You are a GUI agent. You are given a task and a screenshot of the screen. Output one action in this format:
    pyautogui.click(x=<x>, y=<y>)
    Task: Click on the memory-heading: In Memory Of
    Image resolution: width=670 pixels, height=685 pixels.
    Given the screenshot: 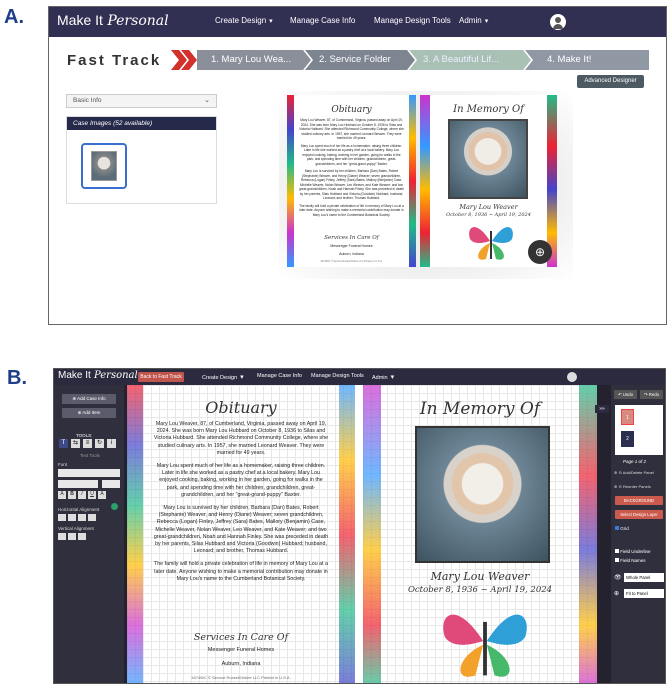 What is the action you would take?
    pyautogui.click(x=488, y=109)
    